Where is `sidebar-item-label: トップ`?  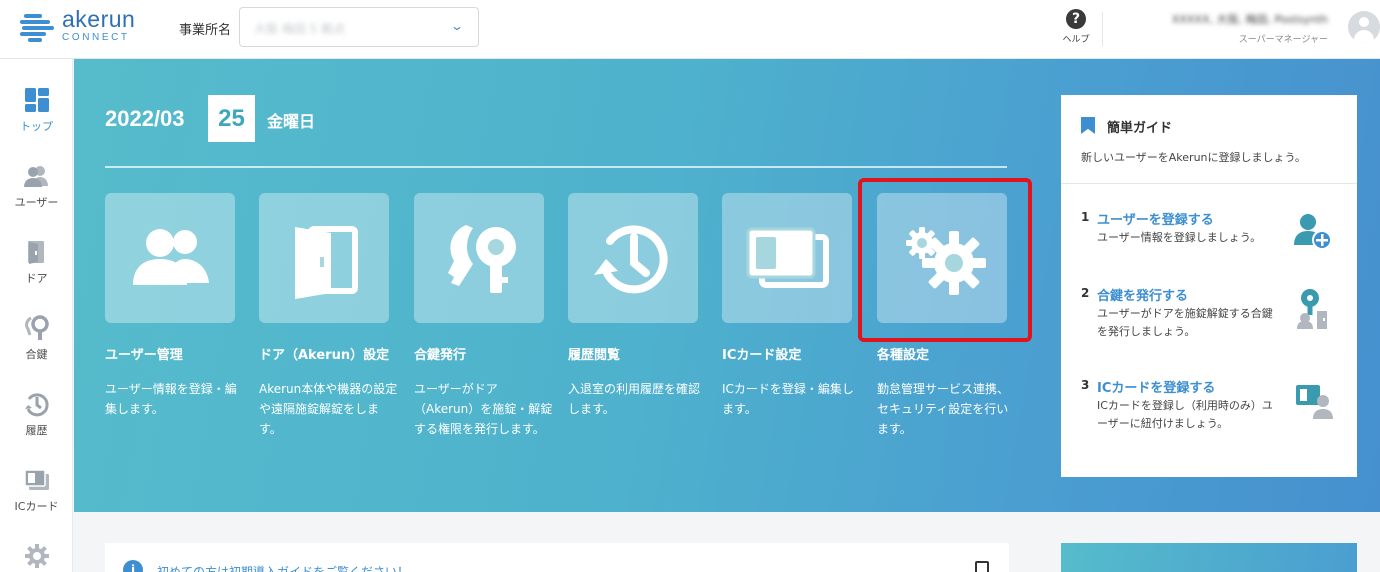
sidebar-item-label: トップ is located at coordinates (36, 126).